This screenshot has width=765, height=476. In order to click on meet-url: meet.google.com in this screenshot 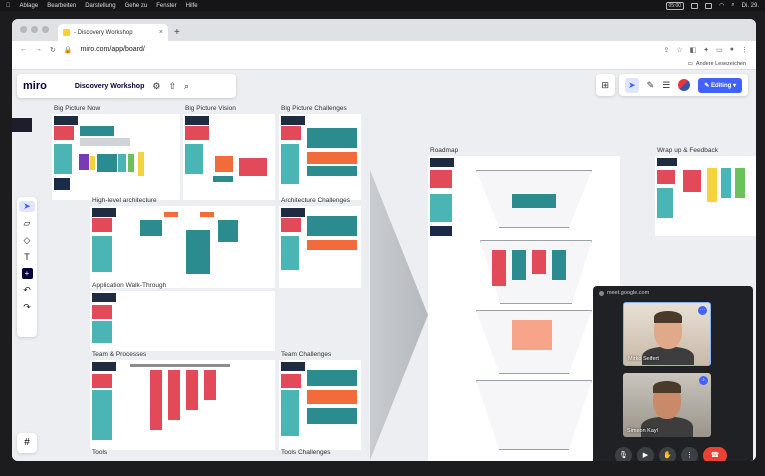, I will do `click(628, 293)`.